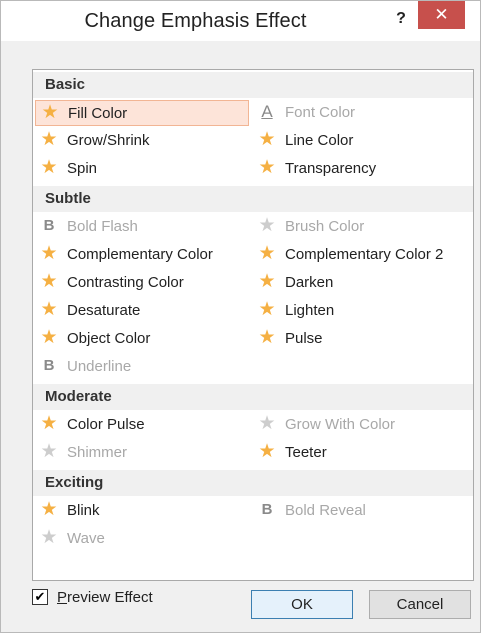  I want to click on effect-item-bold-flash: B Bold Flash, so click(142, 227).